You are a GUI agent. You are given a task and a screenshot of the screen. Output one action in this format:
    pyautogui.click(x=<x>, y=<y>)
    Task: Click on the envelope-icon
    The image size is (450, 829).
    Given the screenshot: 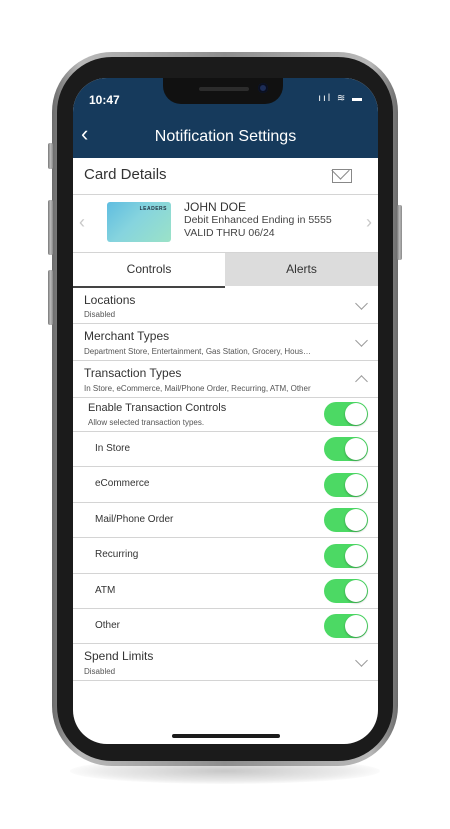 What is the action you would take?
    pyautogui.click(x=342, y=176)
    